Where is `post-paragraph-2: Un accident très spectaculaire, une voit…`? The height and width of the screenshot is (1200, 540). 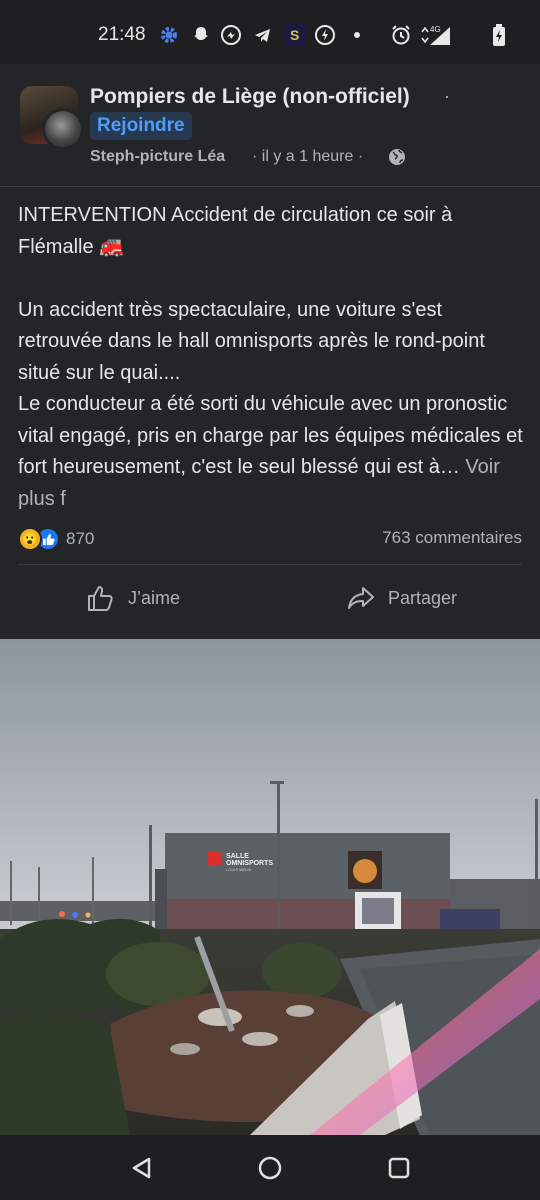
post-paragraph-2: Un accident très spectaculaire, une voit… is located at coordinates (251, 341).